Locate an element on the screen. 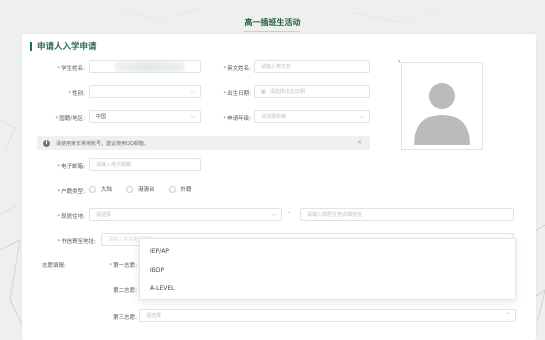 The height and width of the screenshot is (340, 545). page-title: 高一插班生活动 is located at coordinates (272, 22).